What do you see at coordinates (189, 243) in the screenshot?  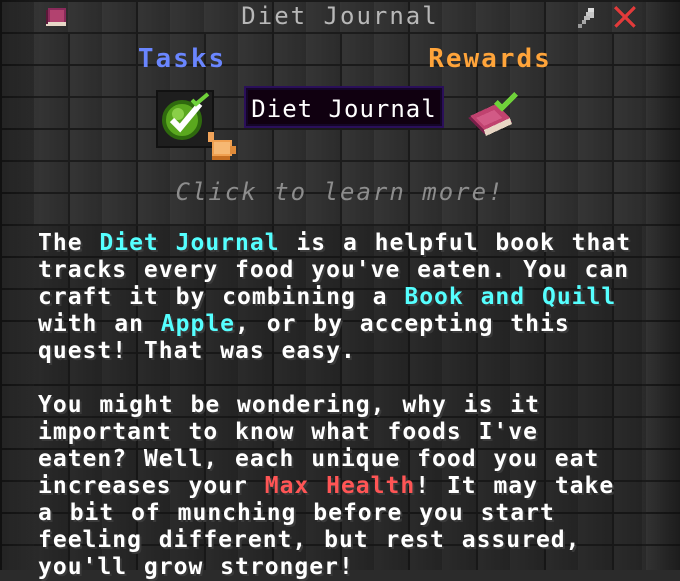 I see `highlight-diet-journal: Diet Journal` at bounding box center [189, 243].